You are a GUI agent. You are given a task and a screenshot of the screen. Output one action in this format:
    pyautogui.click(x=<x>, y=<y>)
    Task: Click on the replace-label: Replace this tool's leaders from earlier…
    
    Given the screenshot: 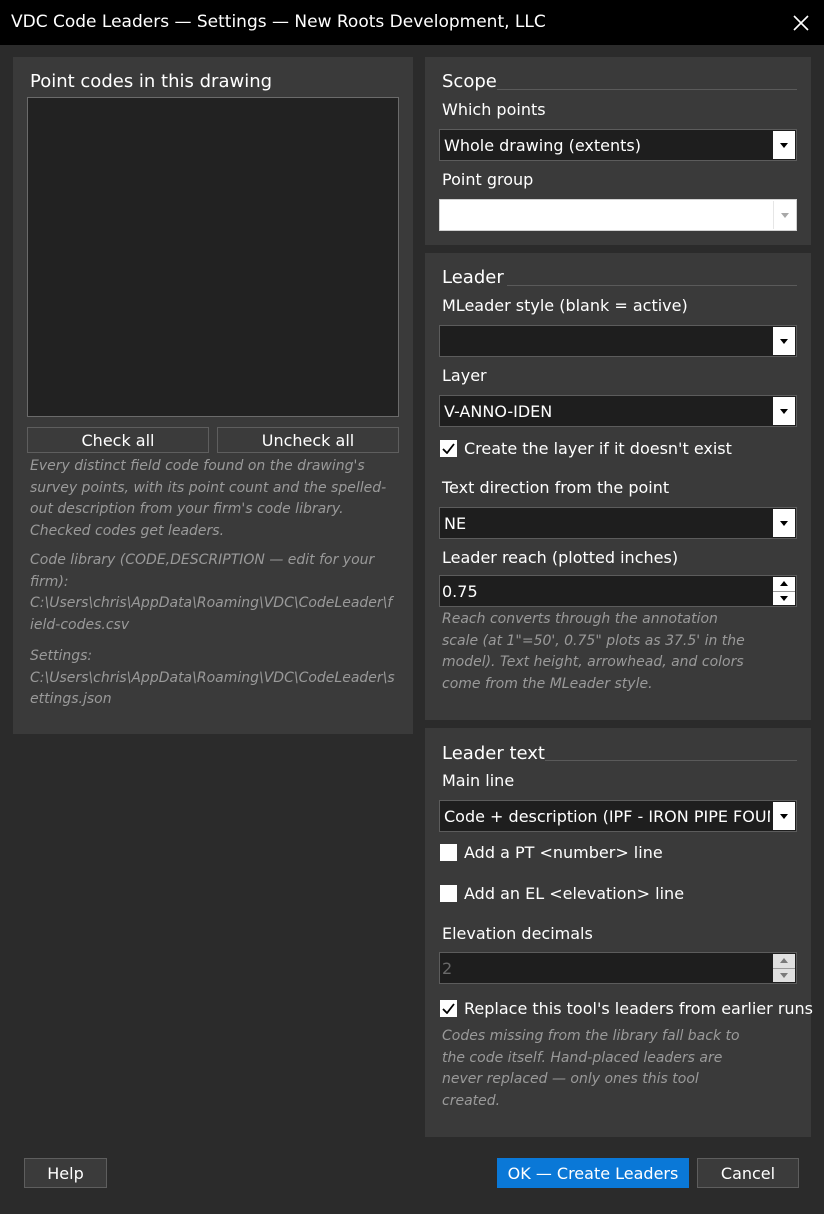 What is the action you would take?
    pyautogui.click(x=639, y=1008)
    